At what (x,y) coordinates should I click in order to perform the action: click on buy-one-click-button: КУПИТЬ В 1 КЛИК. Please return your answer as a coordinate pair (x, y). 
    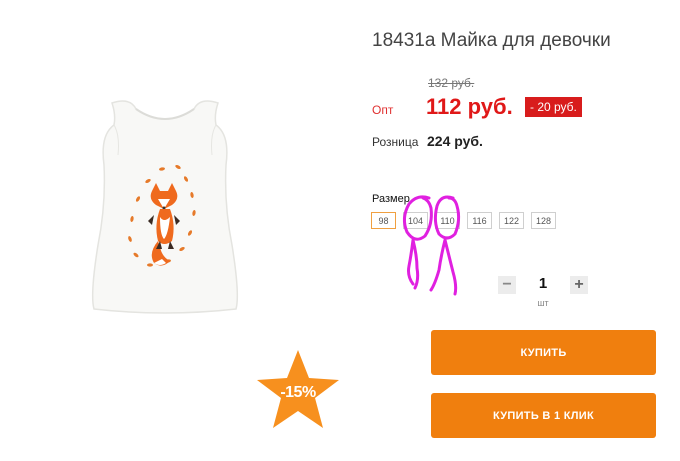
    Looking at the image, I should click on (543, 415).